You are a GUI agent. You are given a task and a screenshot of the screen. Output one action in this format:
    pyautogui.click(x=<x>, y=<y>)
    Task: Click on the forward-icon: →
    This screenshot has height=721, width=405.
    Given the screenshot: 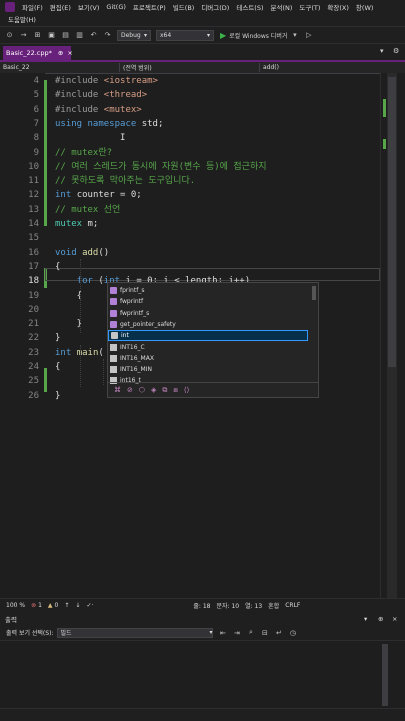 What is the action you would take?
    pyautogui.click(x=23, y=35)
    